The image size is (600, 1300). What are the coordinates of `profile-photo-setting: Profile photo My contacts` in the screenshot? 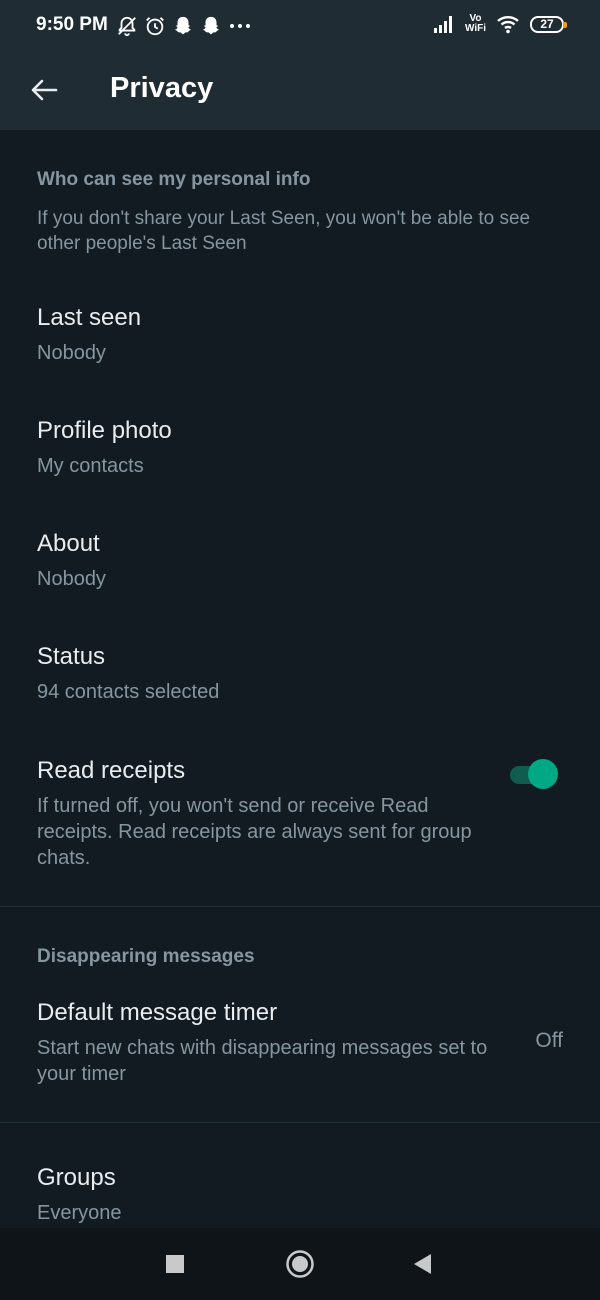 It's located at (300, 453).